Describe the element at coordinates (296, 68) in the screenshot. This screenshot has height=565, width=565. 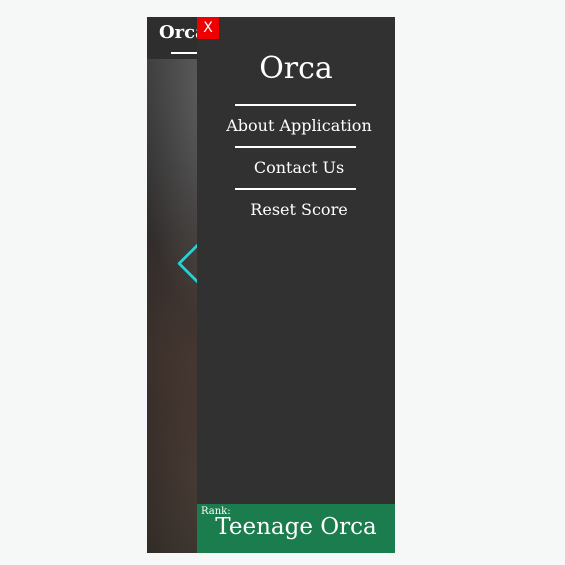
I see `drawer-title: Orca` at that location.